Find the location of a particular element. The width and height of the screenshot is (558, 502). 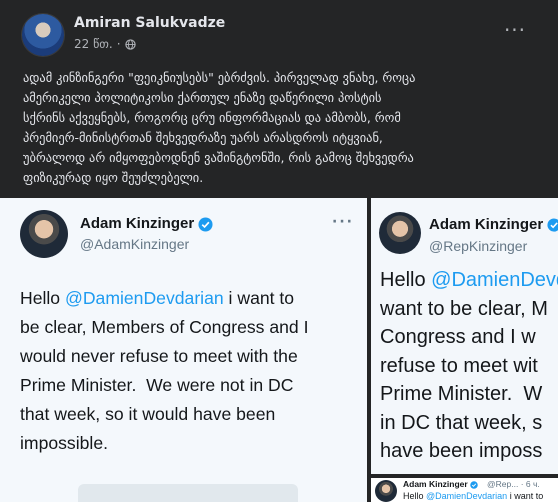

tweet-author-handle: @Rep... · 6 ч. is located at coordinates (513, 484).